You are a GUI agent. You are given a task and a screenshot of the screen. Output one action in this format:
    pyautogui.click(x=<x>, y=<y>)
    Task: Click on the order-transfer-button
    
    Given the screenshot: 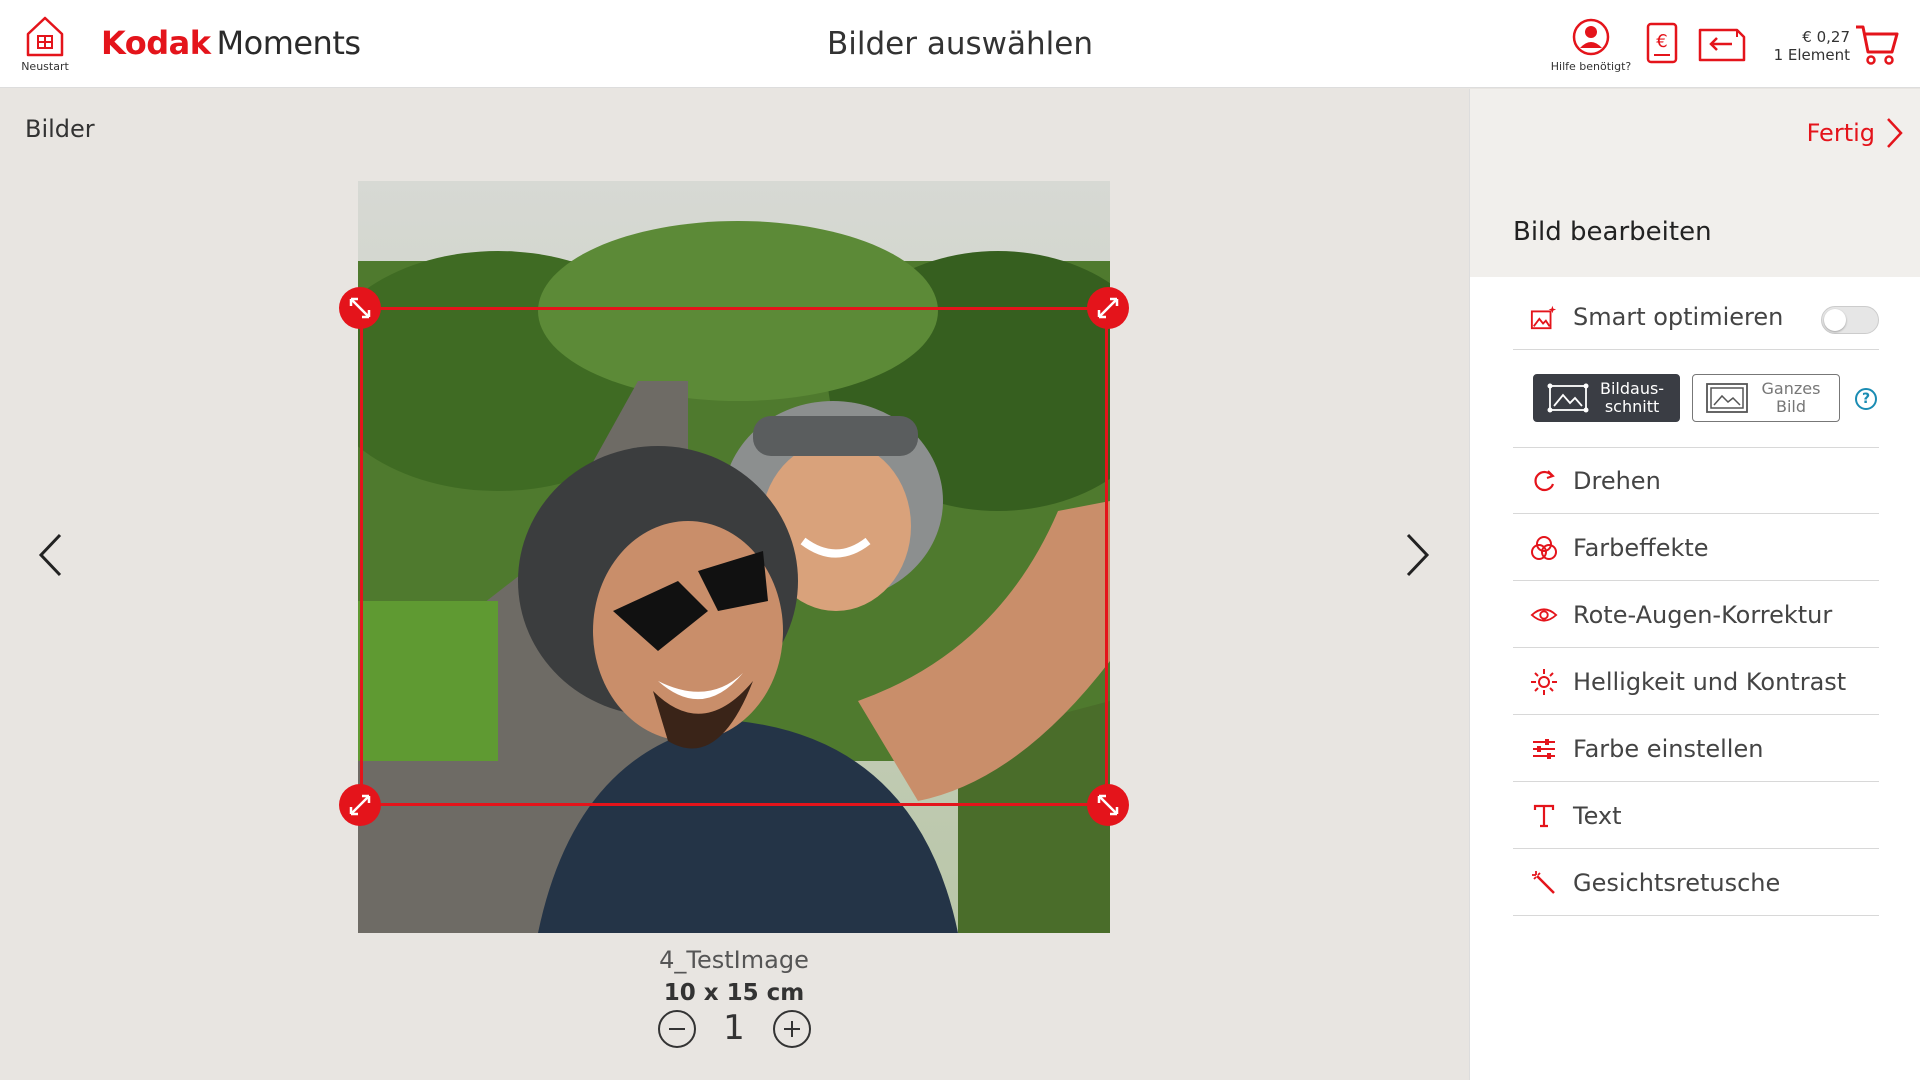 What is the action you would take?
    pyautogui.click(x=1722, y=45)
    